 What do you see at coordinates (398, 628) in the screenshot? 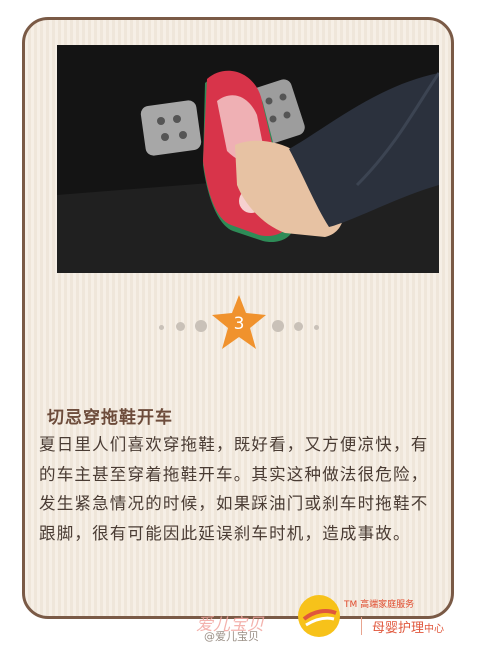
I see `brand-name-main: 母婴护理` at bounding box center [398, 628].